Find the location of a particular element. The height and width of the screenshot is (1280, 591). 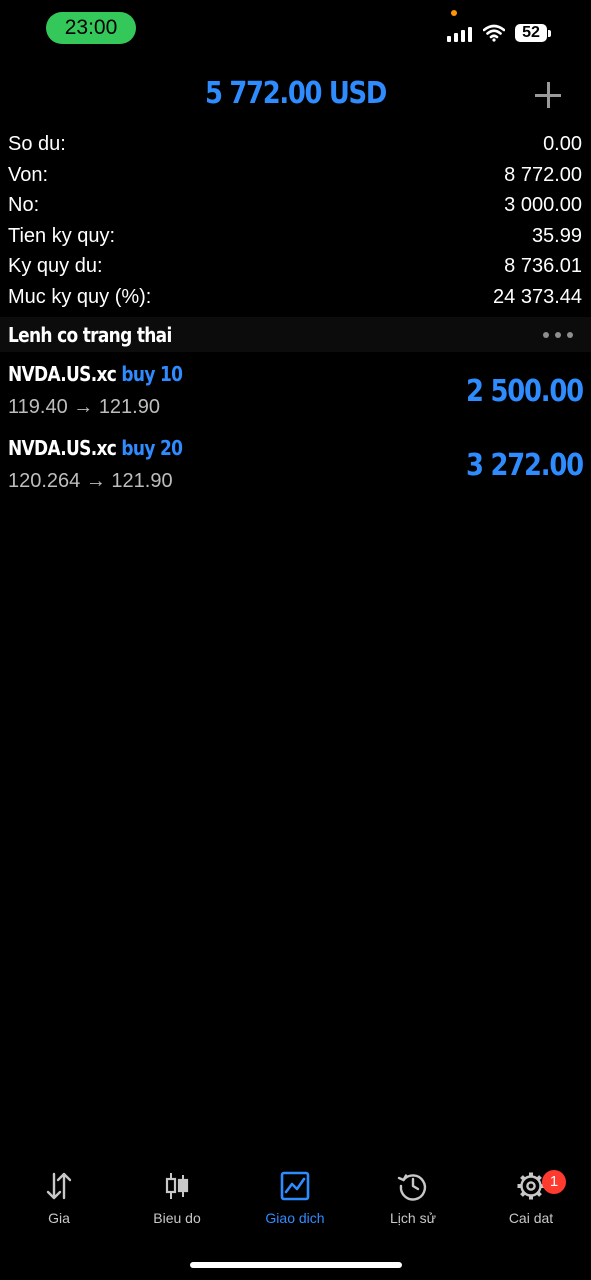

open-price: 119.40 is located at coordinates (38, 407).